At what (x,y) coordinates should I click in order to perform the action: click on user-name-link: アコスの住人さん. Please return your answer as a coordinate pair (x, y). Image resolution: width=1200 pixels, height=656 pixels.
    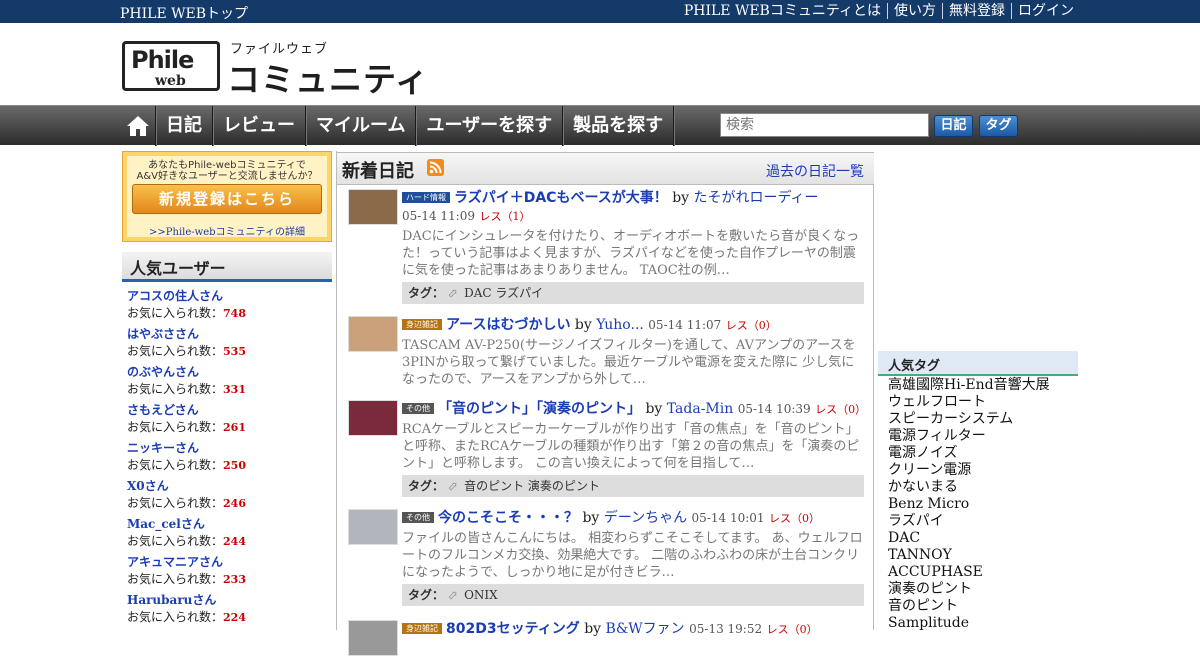
    Looking at the image, I should click on (229, 296).